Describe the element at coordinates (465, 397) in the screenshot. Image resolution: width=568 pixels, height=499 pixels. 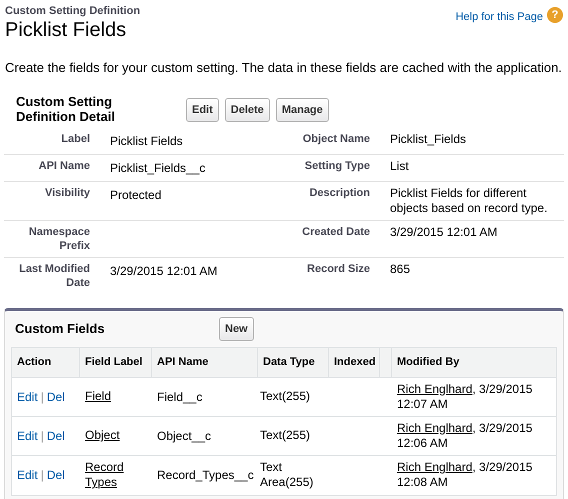
I see `modified-by-text: Rich Englhard, 3/29/2015 12:07 AM` at that location.